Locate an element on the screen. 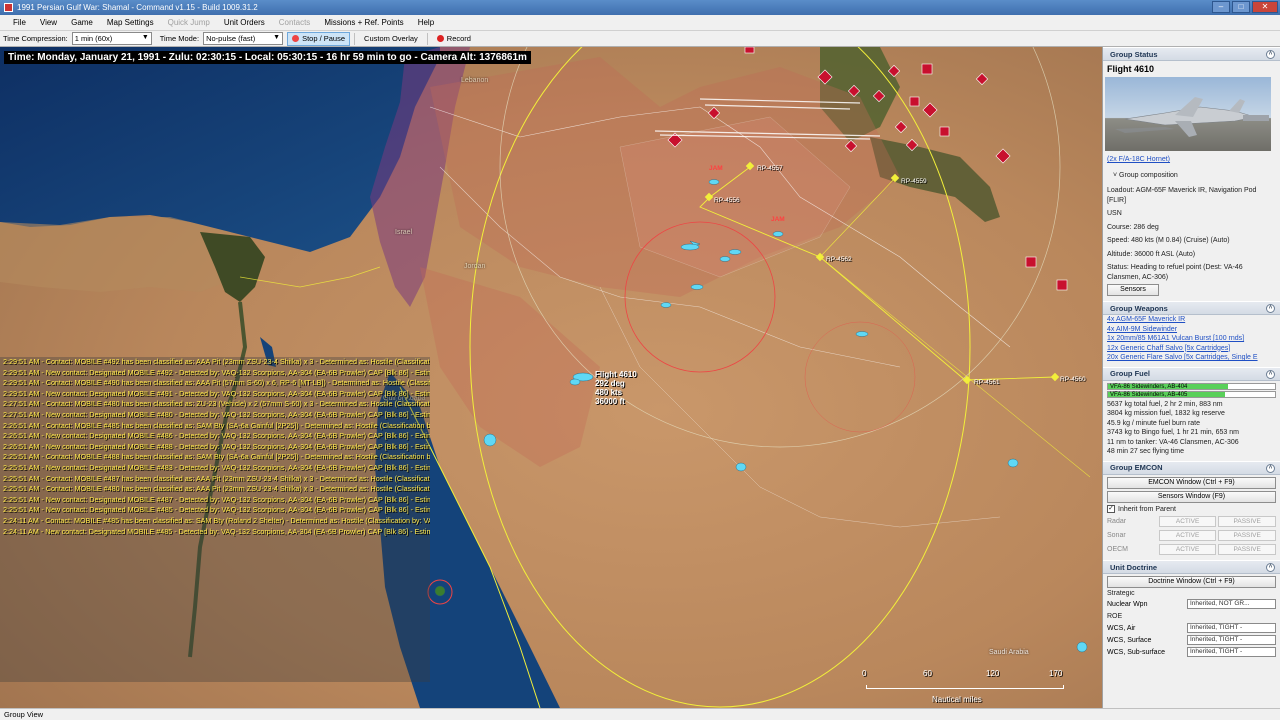  ref-point-label: RP-4561 is located at coordinates (987, 382).